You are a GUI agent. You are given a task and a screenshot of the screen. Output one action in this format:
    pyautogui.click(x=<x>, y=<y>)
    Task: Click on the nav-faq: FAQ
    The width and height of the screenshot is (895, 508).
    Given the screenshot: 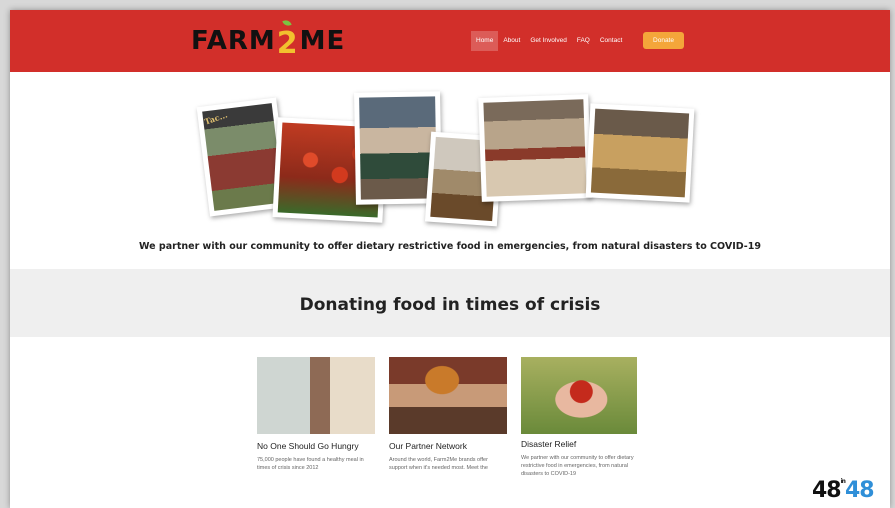 What is the action you would take?
    pyautogui.click(x=583, y=41)
    